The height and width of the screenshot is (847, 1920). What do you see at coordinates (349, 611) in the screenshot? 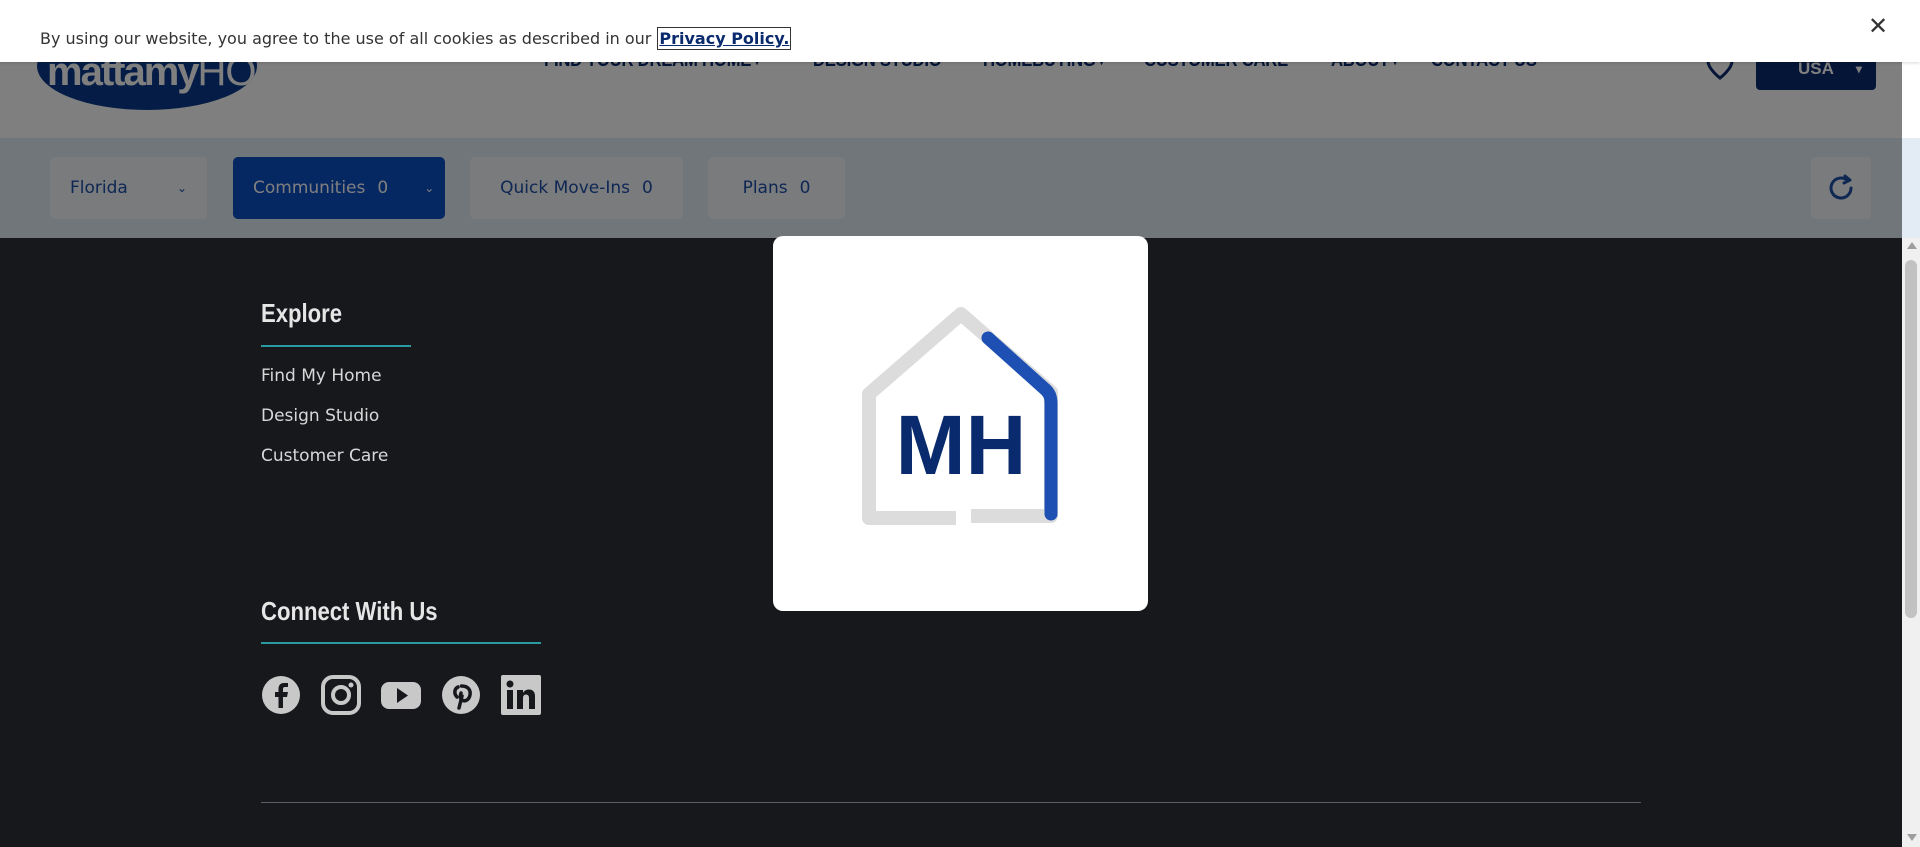
I see `connect-heading: Connect With Us` at bounding box center [349, 611].